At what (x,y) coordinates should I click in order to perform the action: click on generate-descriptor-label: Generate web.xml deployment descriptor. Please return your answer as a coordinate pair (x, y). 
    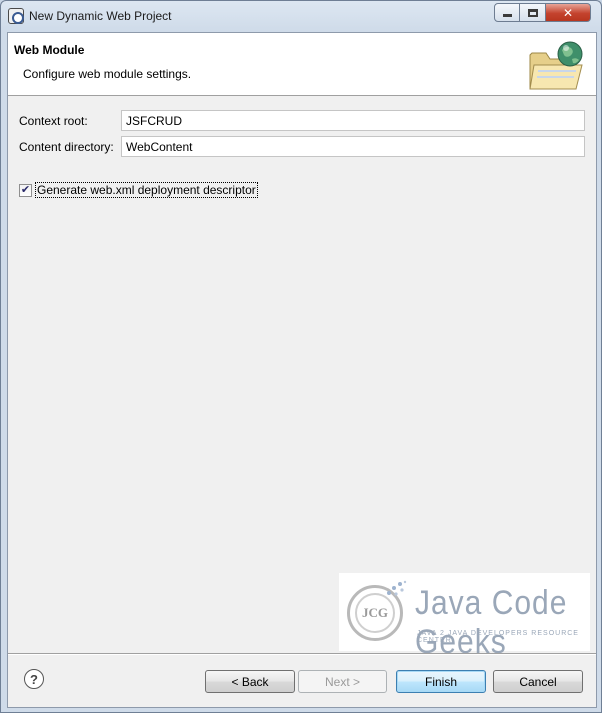
    Looking at the image, I should click on (146, 190).